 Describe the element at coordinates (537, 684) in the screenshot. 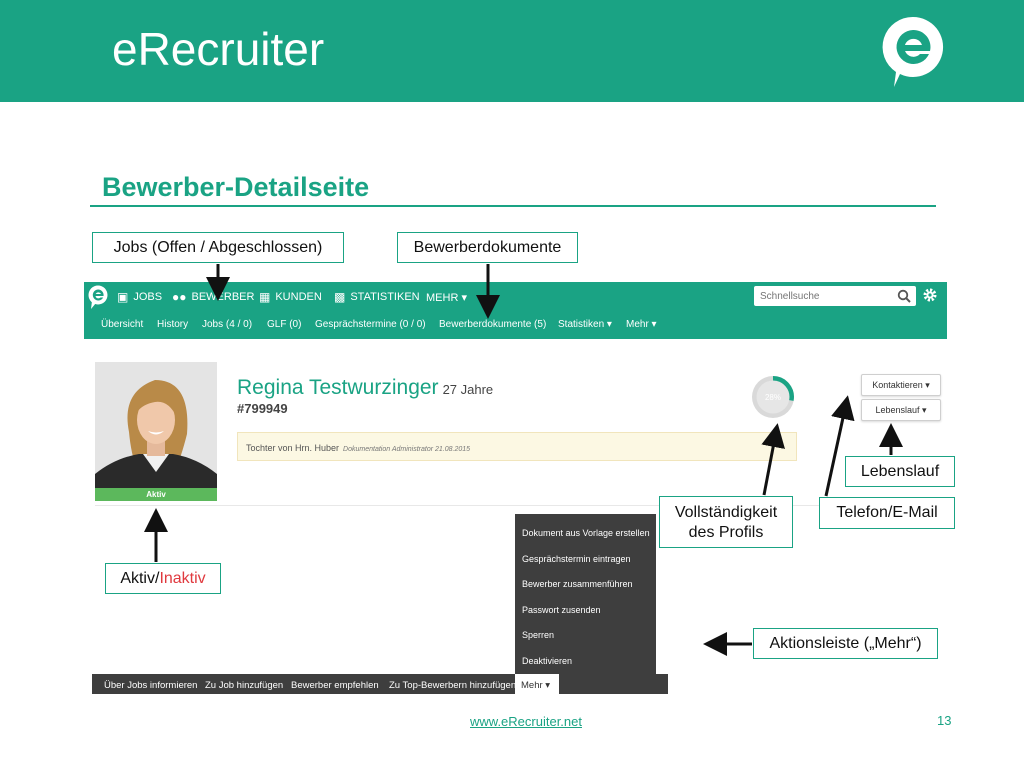

I see `action-more-button: Mehr ▾` at that location.